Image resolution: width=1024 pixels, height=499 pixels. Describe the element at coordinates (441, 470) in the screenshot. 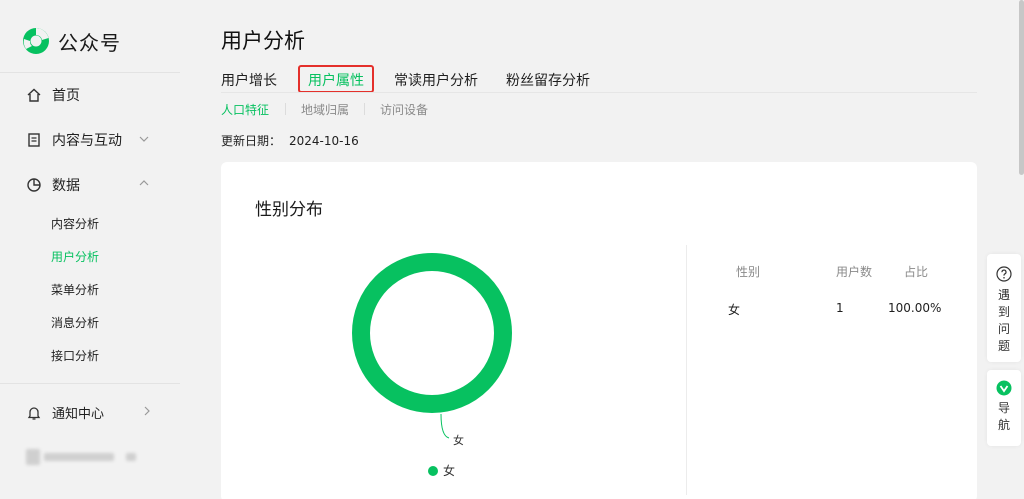

I see `chart-legend: 女` at that location.